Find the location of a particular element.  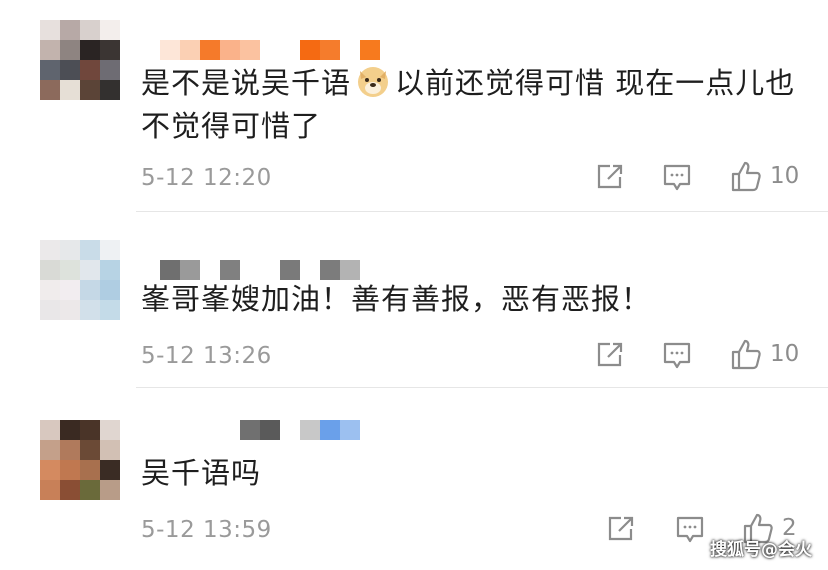

comment-time: 5-12 13:59 is located at coordinates (206, 530).